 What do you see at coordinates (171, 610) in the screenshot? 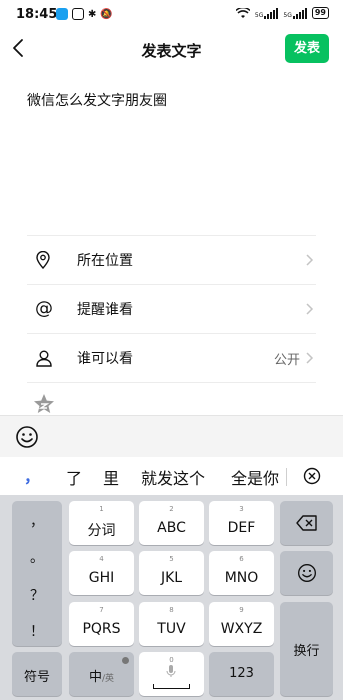
I see `key-sub-label: 8` at bounding box center [171, 610].